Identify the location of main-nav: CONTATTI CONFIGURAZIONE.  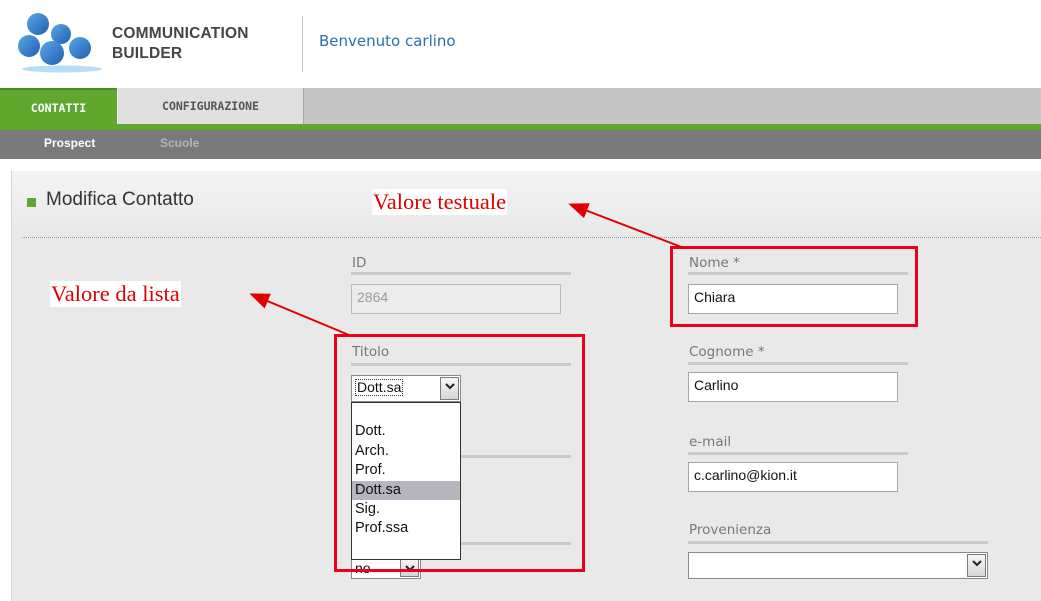
(520, 107).